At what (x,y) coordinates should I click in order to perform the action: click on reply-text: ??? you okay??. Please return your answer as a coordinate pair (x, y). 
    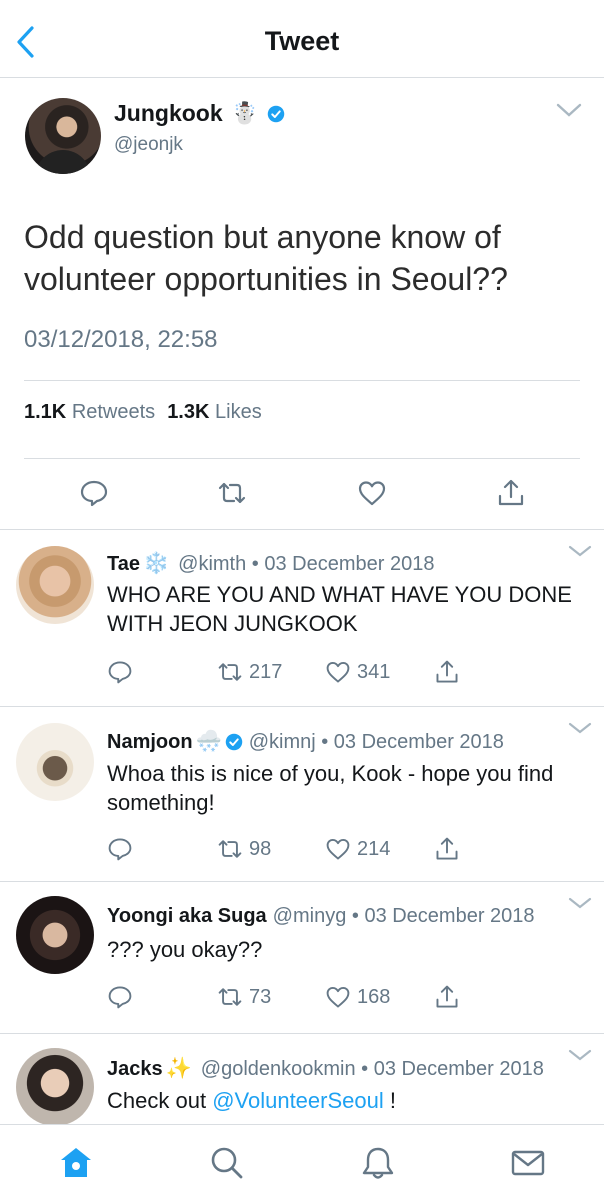
    Looking at the image, I should click on (185, 949).